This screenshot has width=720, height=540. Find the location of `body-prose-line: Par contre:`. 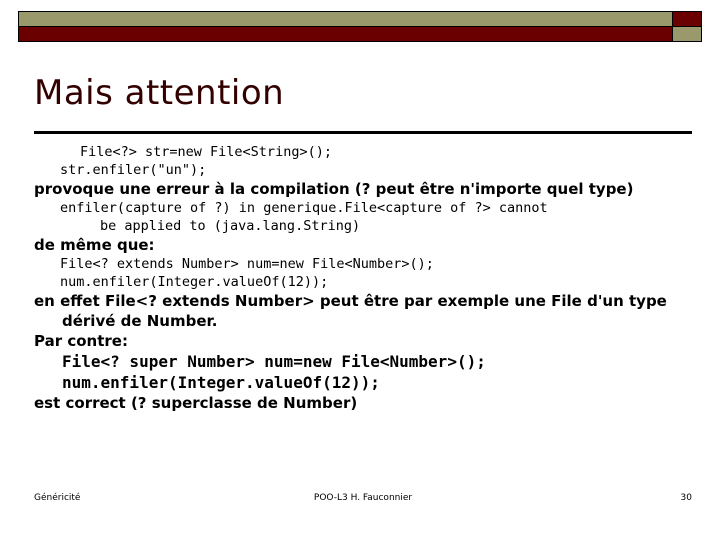

body-prose-line: Par contre: is located at coordinates (81, 341).